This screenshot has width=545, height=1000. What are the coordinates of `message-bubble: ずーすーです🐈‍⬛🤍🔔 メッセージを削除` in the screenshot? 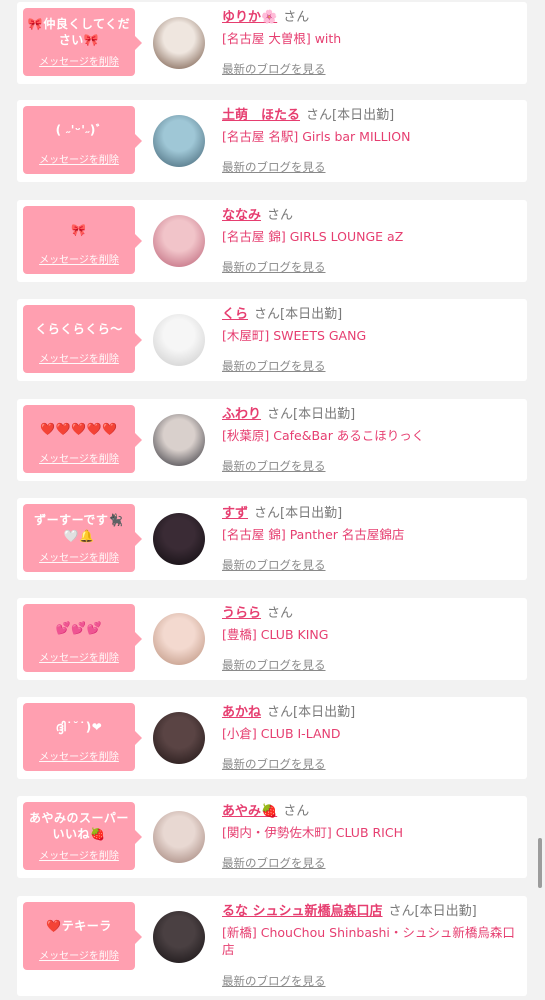 It's located at (82, 538).